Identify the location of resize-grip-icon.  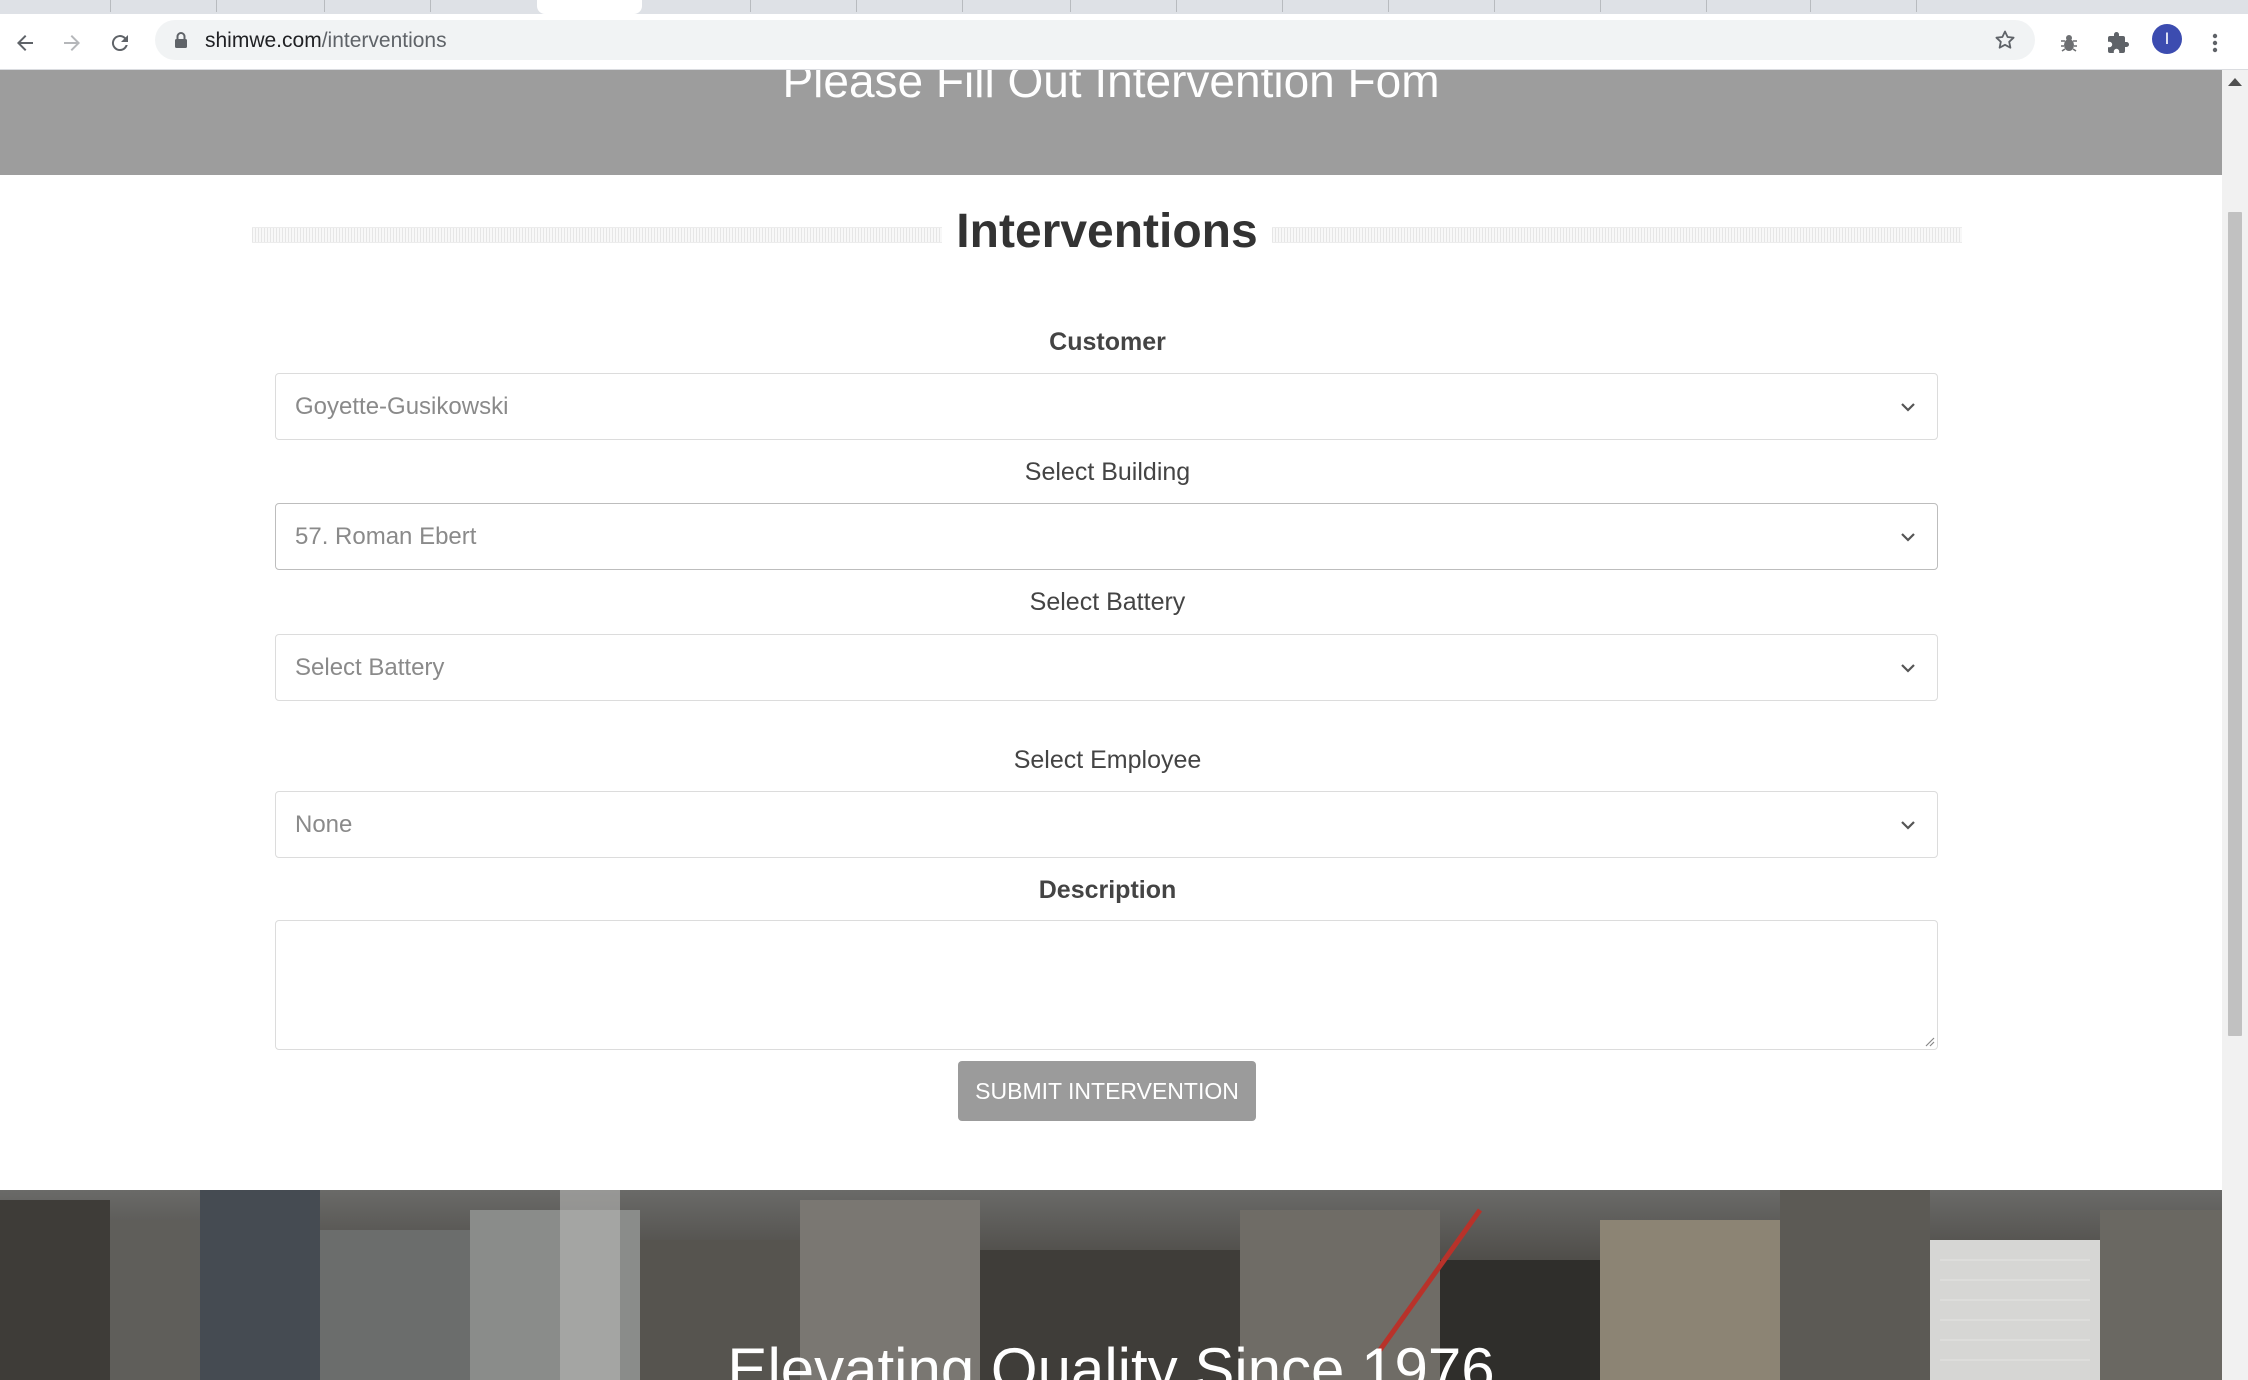
(1929, 1041).